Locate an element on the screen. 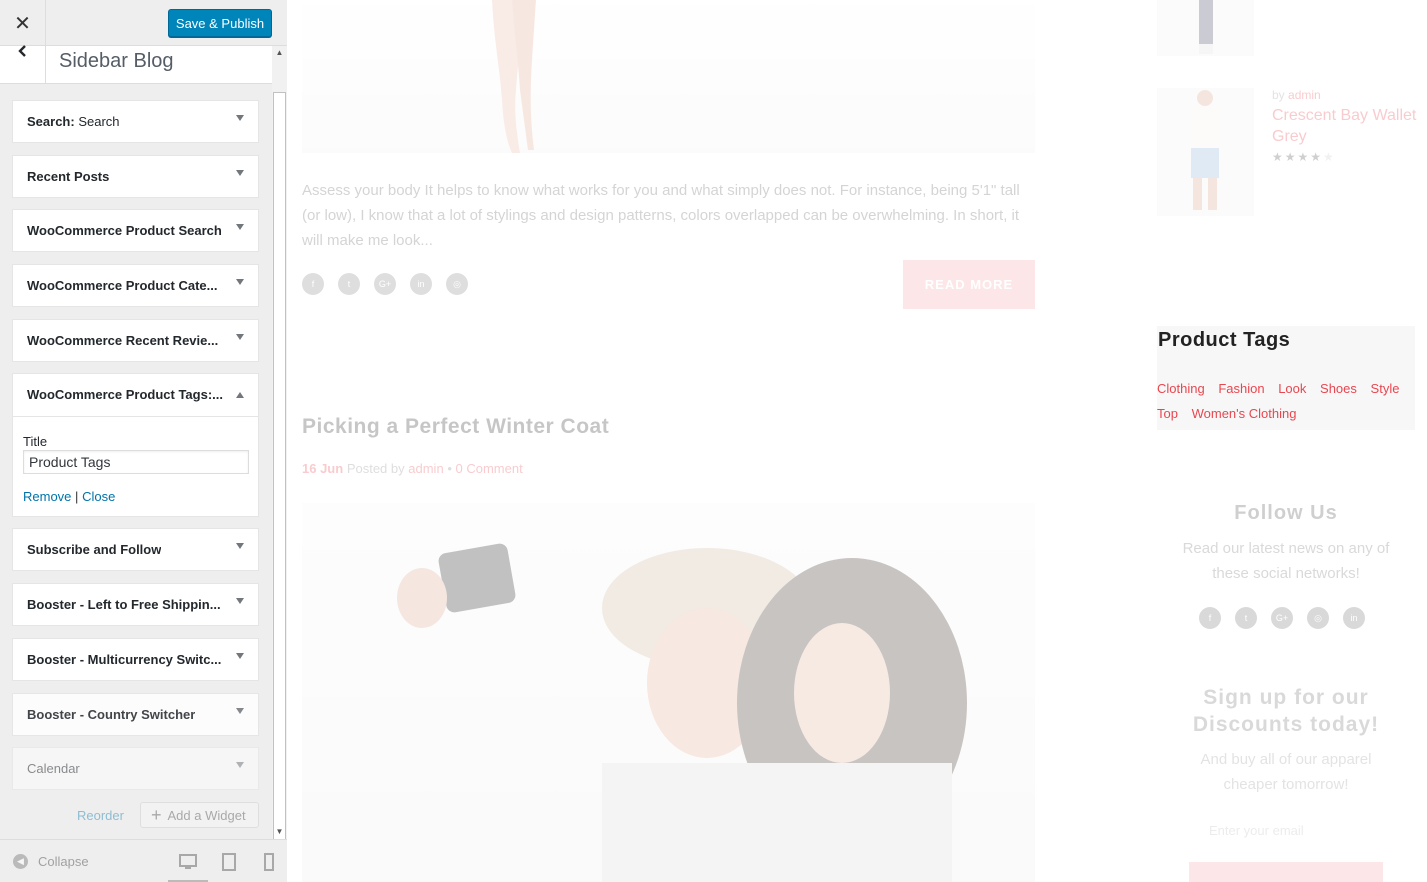 This screenshot has height=882, width=1427. chevron-left-icon is located at coordinates (21, 51).